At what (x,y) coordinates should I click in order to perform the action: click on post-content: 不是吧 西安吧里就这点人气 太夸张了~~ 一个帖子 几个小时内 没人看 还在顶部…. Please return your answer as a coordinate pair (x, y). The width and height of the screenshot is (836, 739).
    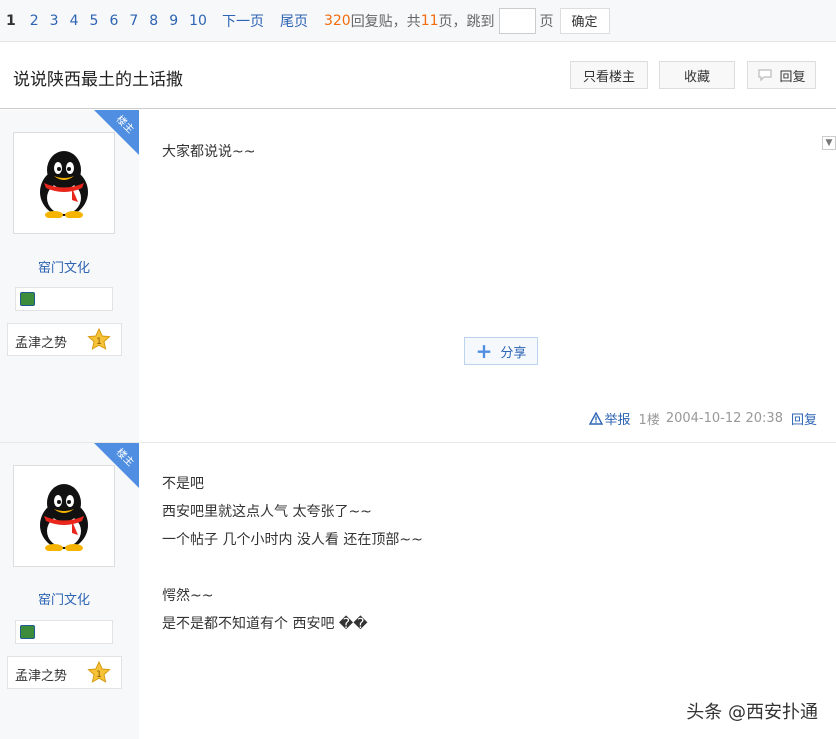
    Looking at the image, I should click on (292, 554).